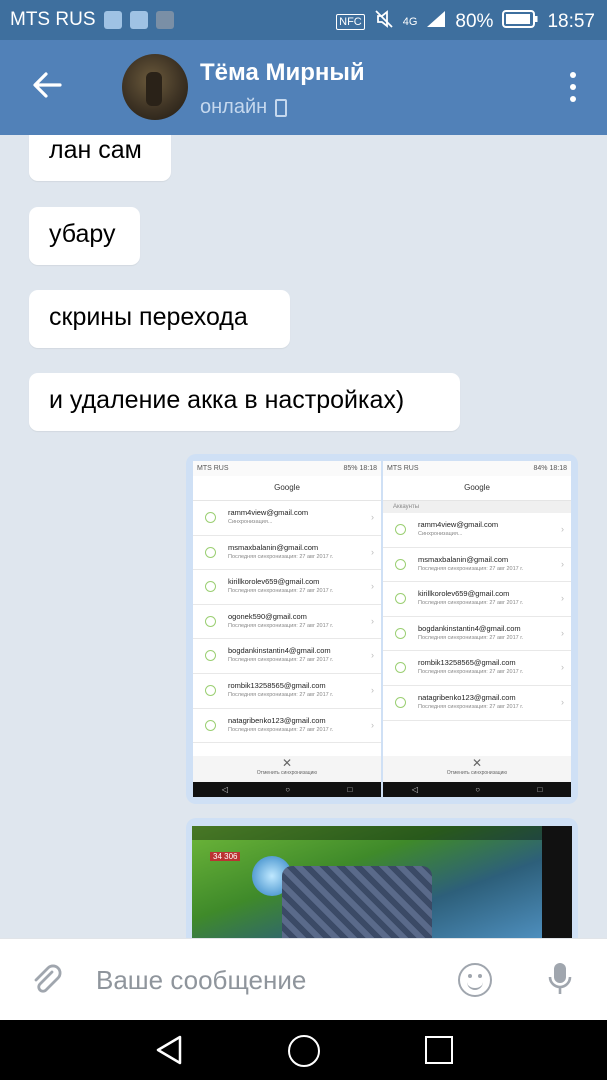 Image resolution: width=607 pixels, height=1080 pixels. I want to click on battery-icon, so click(520, 22).